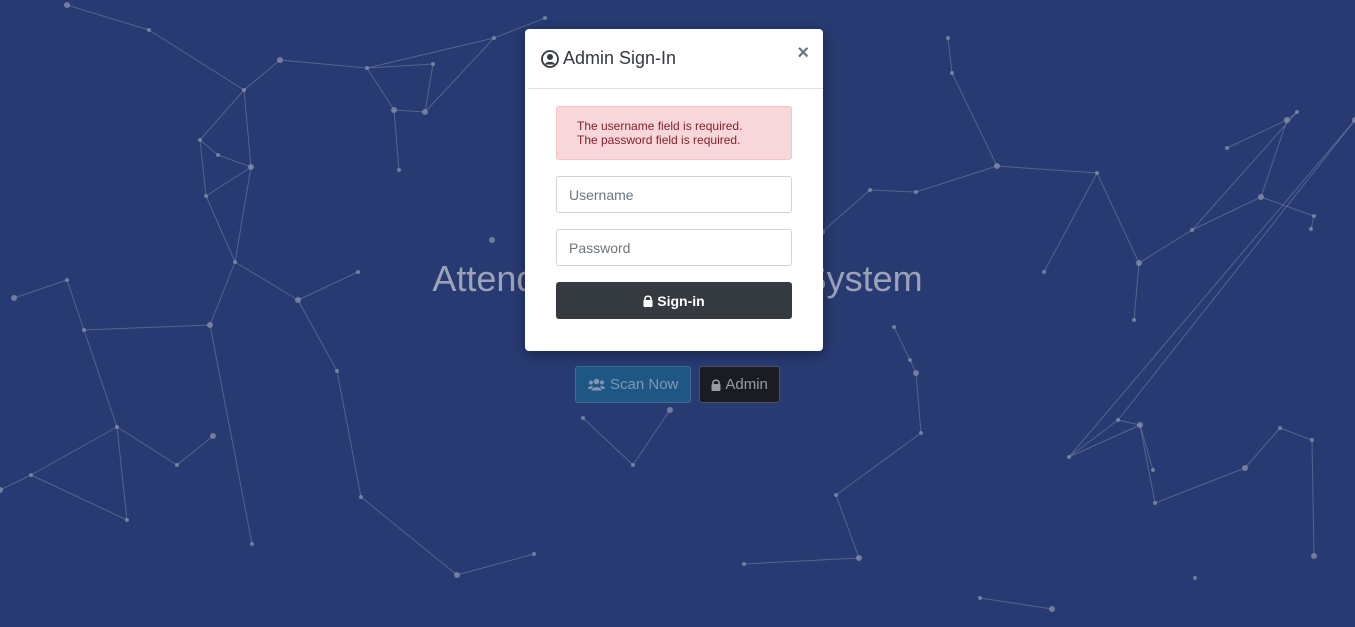  What do you see at coordinates (803, 53) in the screenshot?
I see `close-icon: ×` at bounding box center [803, 53].